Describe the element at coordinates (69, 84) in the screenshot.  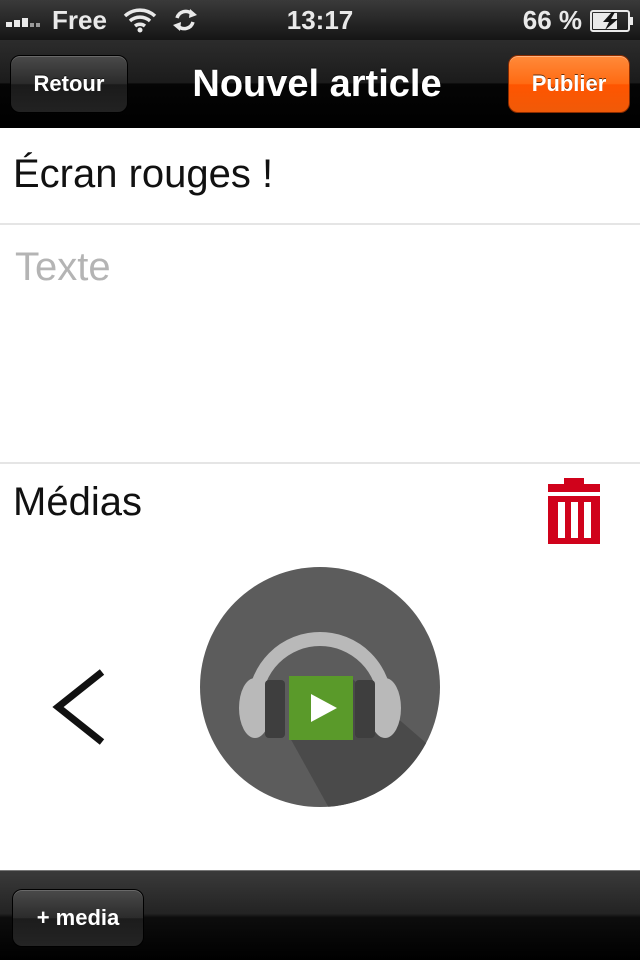
I see `back-button: Retour` at that location.